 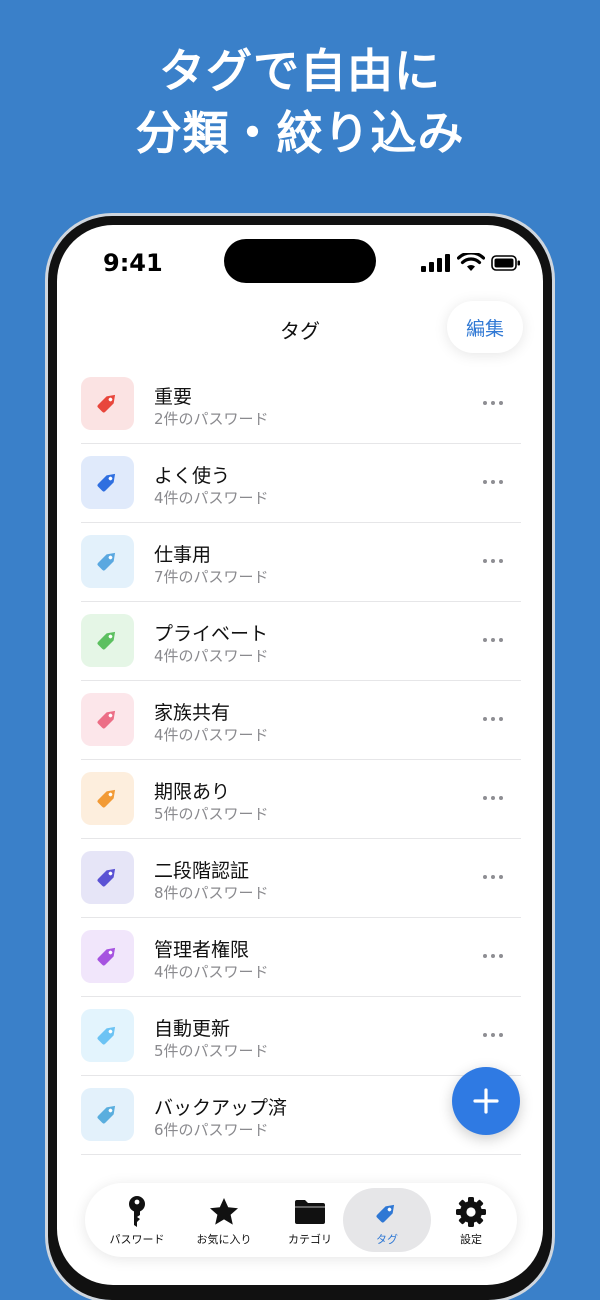 What do you see at coordinates (310, 1212) in the screenshot?
I see `folder-icon` at bounding box center [310, 1212].